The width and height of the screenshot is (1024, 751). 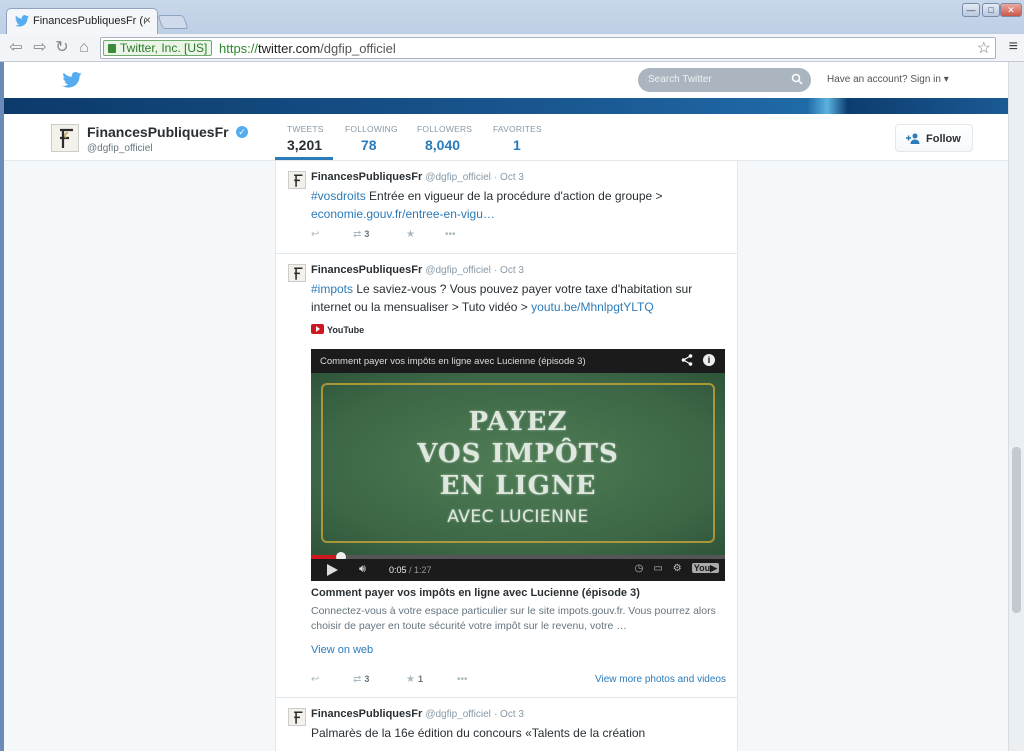 I want to click on view-more-media-link: View more photos and videos, so click(x=660, y=679).